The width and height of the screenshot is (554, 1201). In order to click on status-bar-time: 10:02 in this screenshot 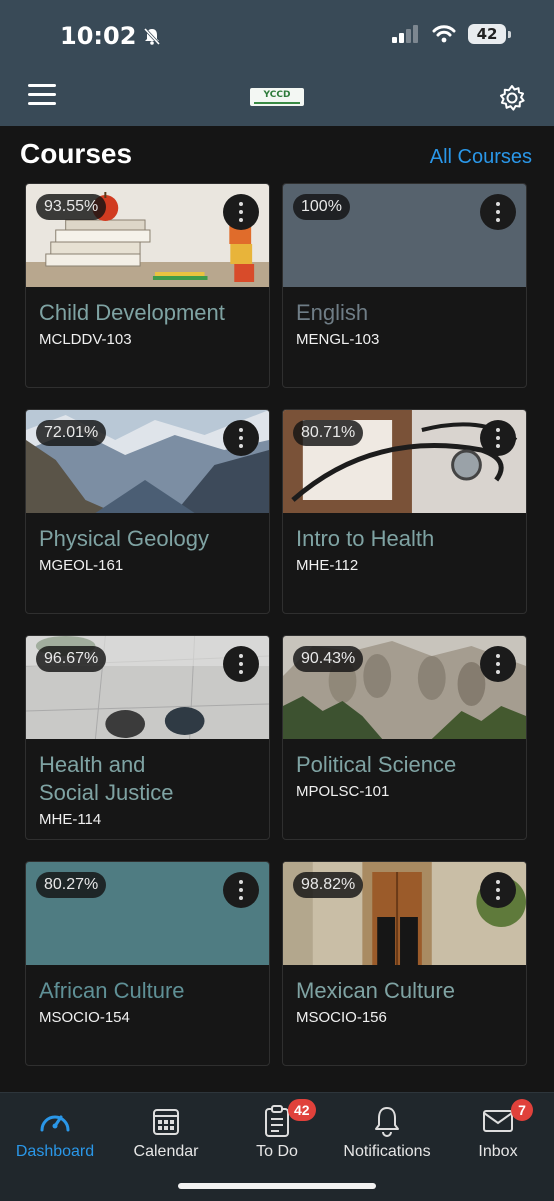, I will do `click(111, 36)`.